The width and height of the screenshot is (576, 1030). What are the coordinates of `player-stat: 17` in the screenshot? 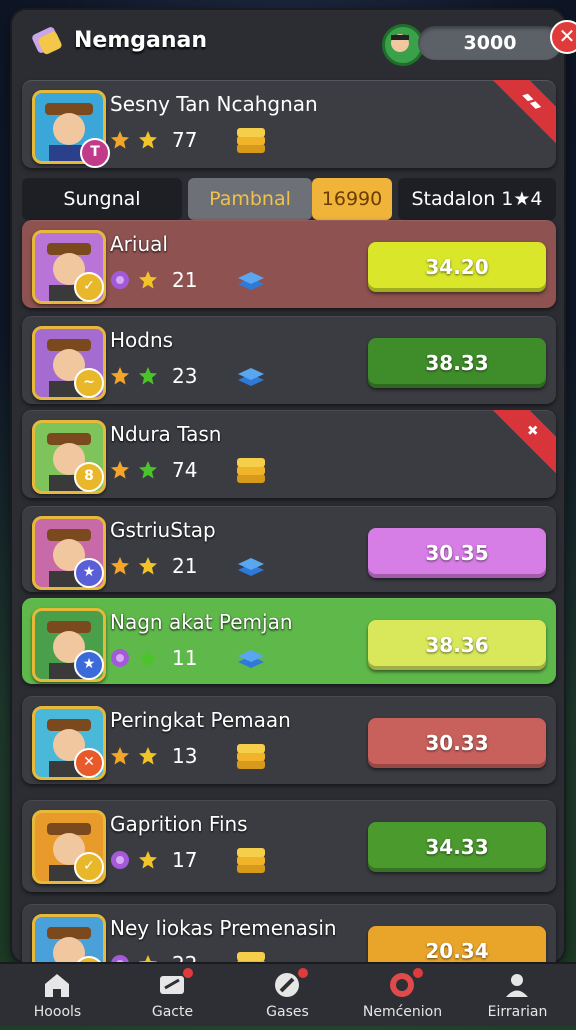 It's located at (185, 860).